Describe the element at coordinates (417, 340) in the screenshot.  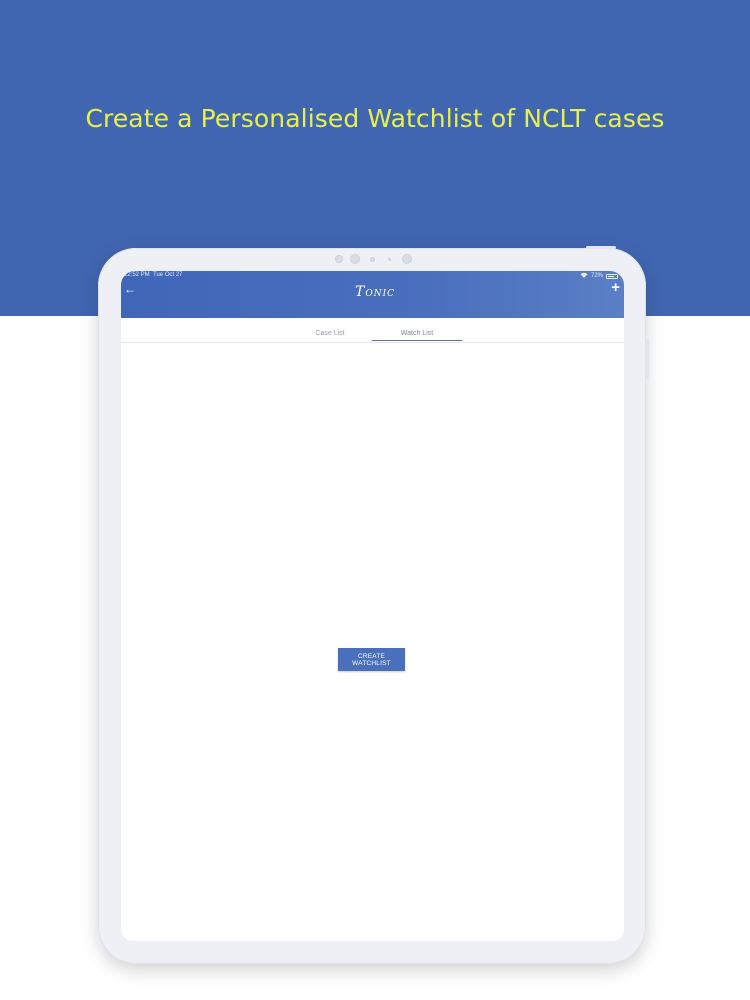
I see `selected-tab-indicator` at that location.